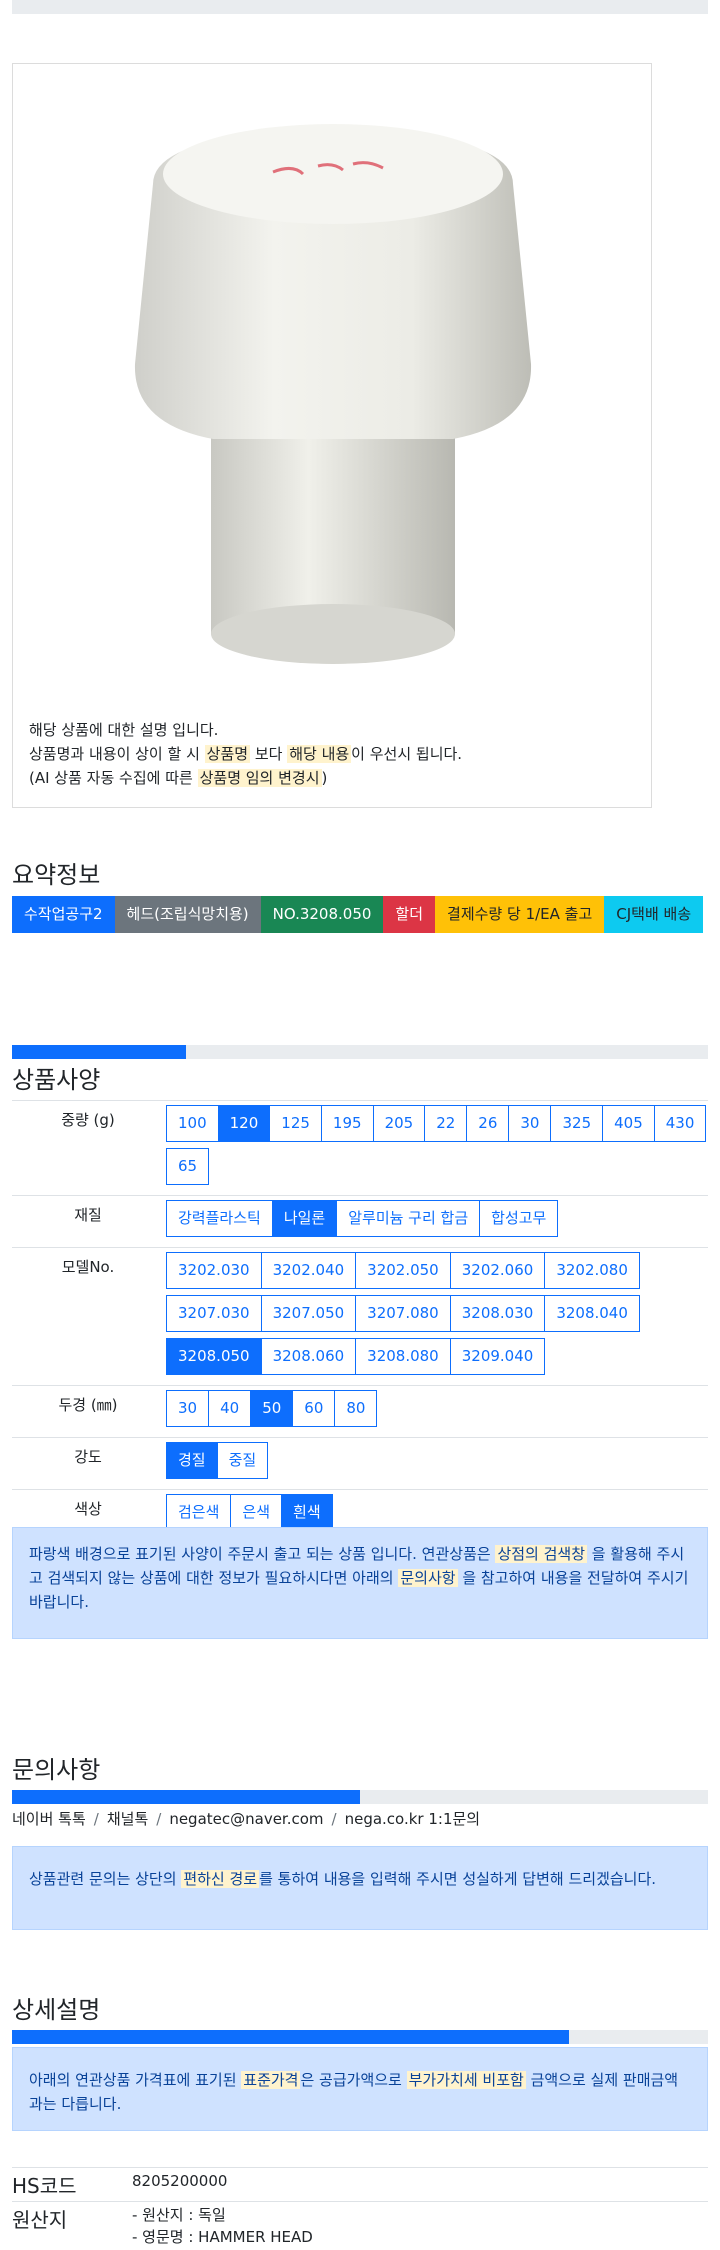 Image resolution: width=720 pixels, height=2250 pixels. I want to click on top-bar, so click(360, 7).